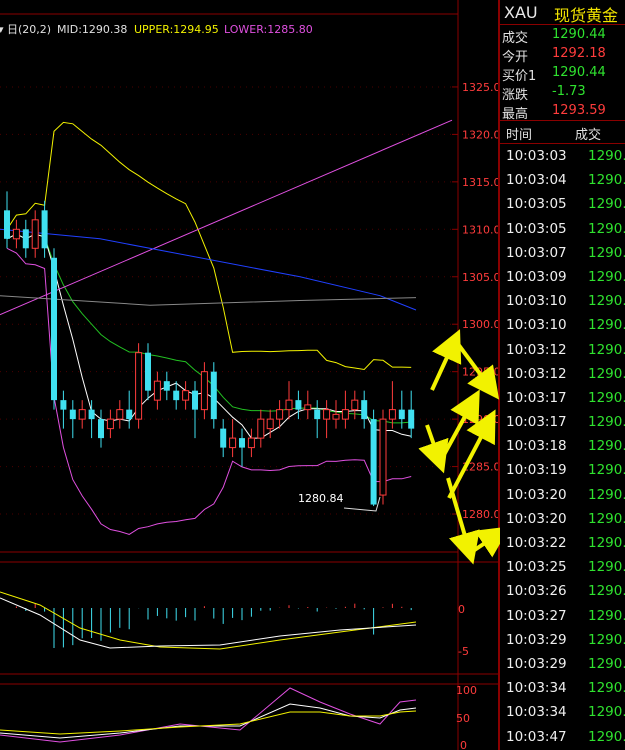 The image size is (625, 750). I want to click on price-axis-label: 1300.0, so click(480, 324).